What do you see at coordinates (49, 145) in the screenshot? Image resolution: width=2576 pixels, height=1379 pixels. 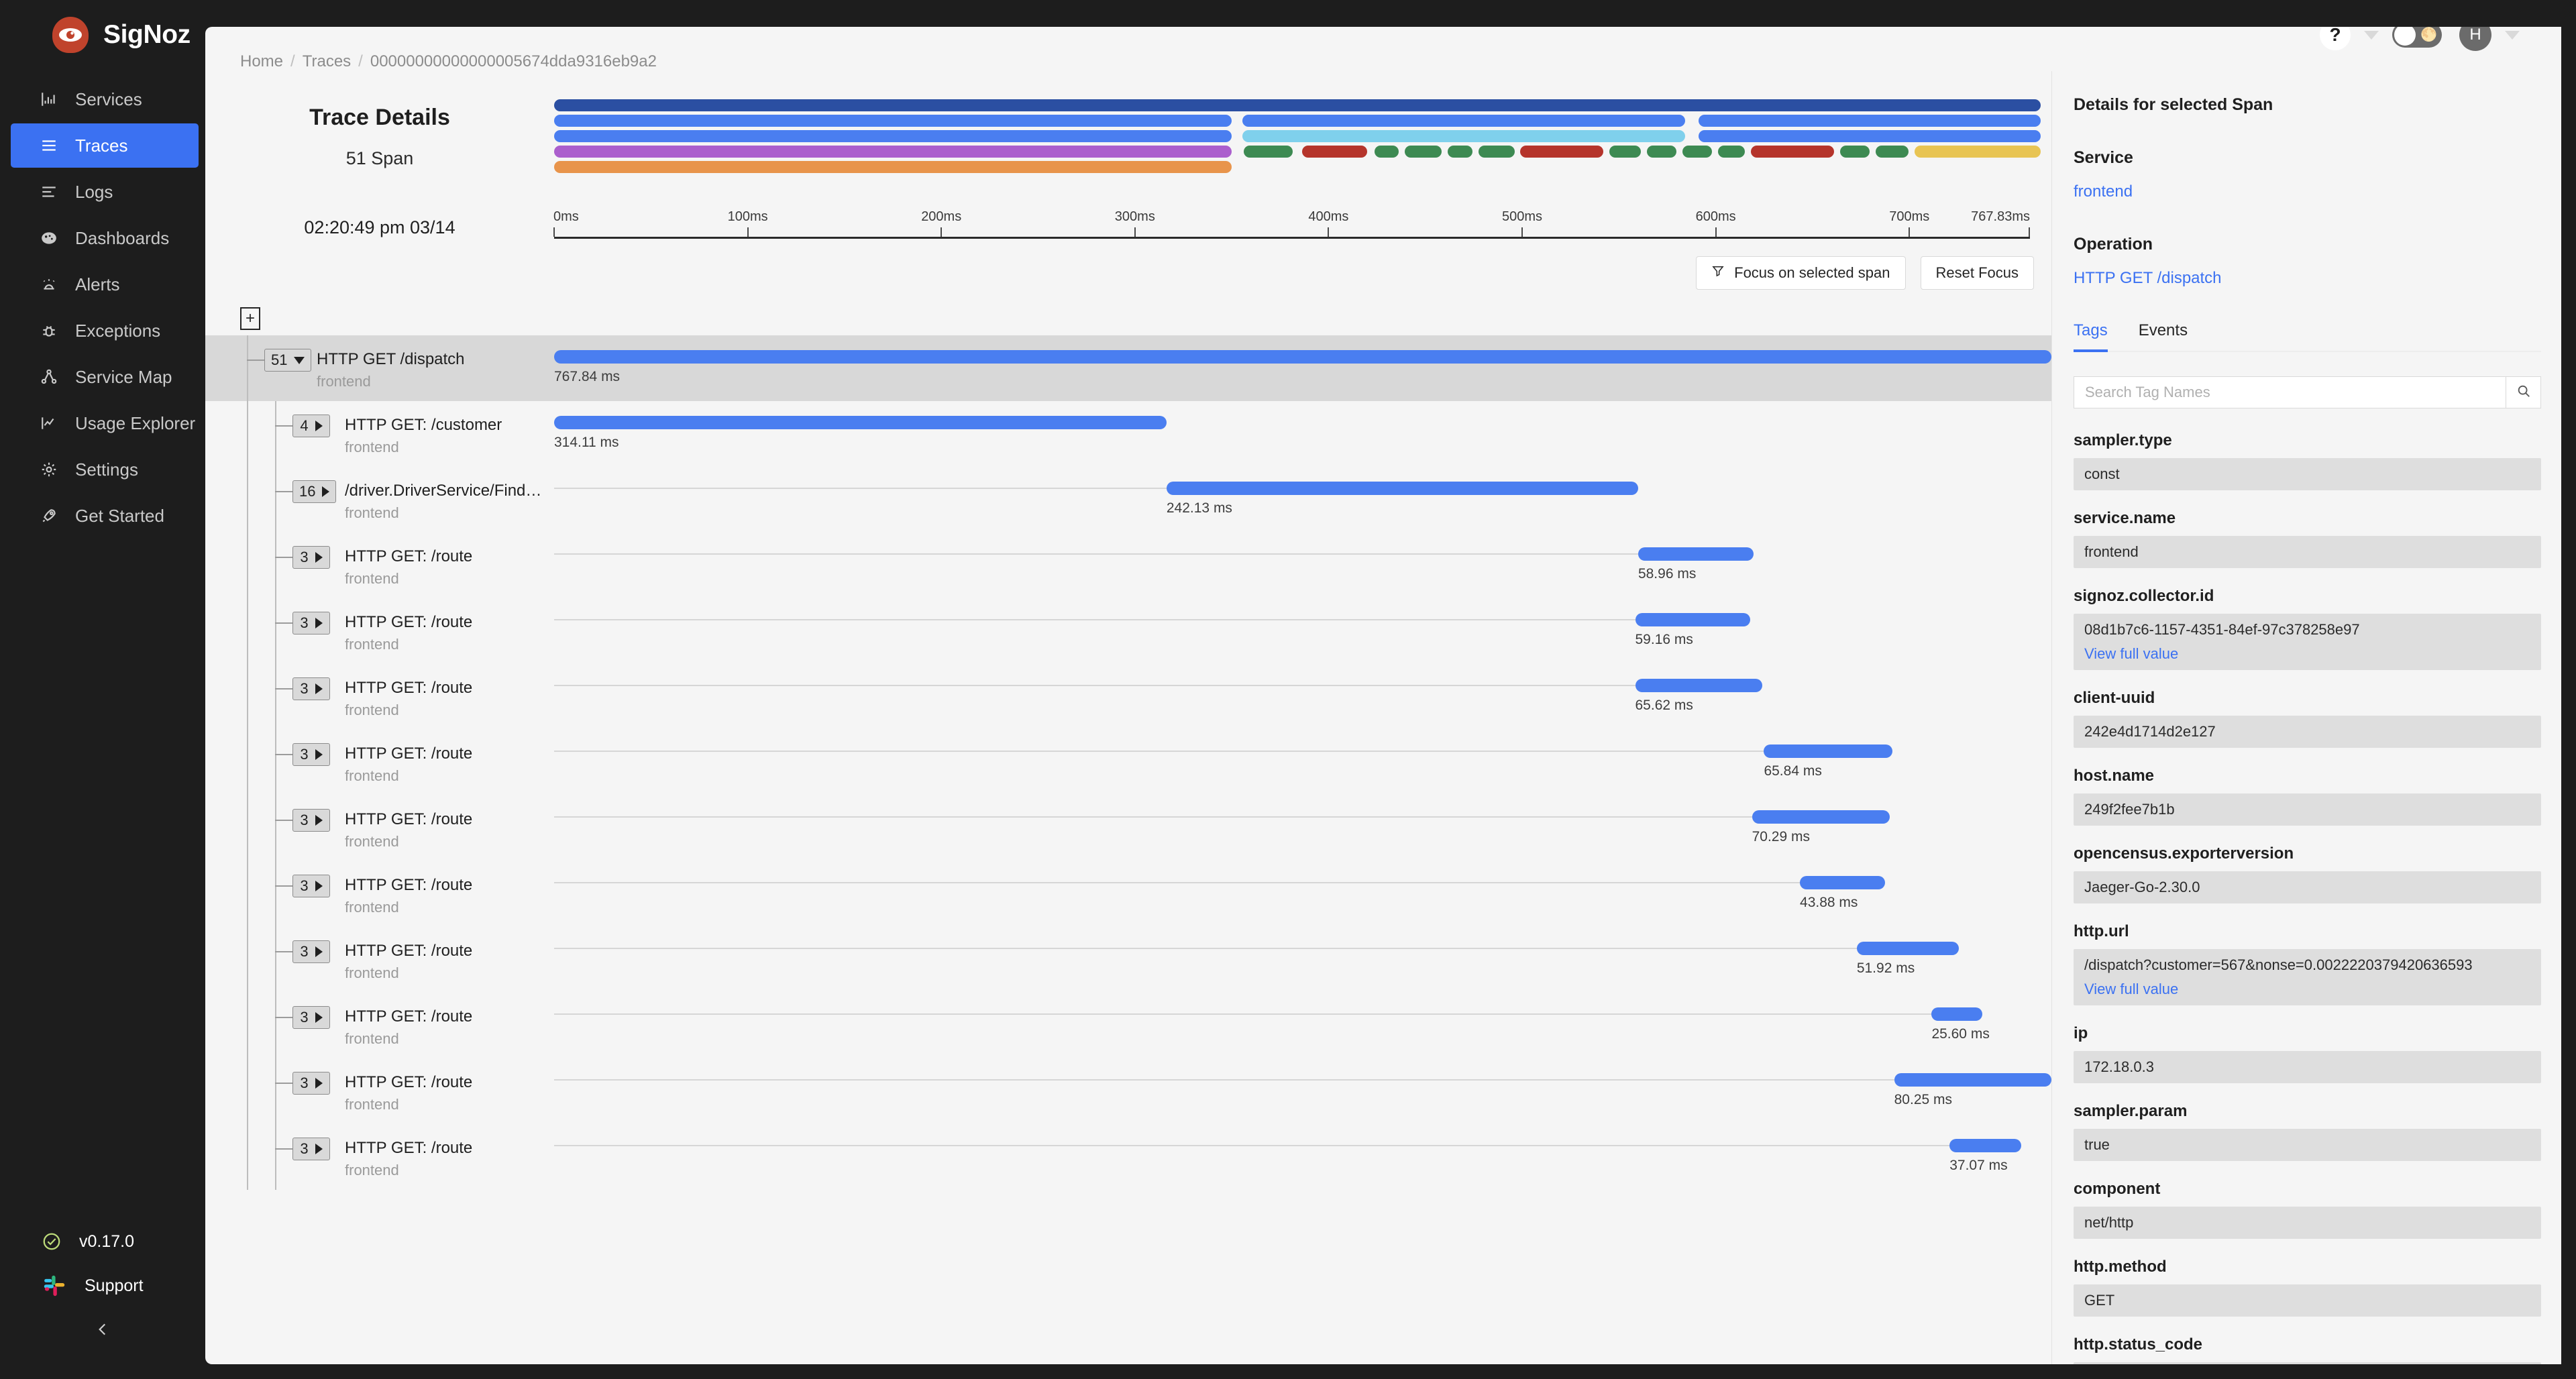 I see `menu-lines-icon` at bounding box center [49, 145].